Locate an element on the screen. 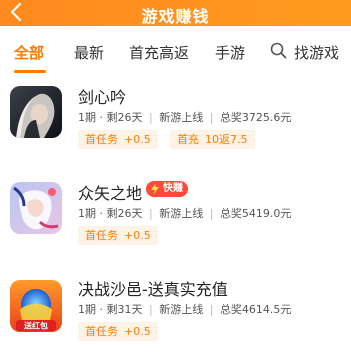 Image resolution: width=351 pixels, height=353 pixels. category-tabs: 全部 最新 首充高返 手游 找游戏 is located at coordinates (175, 51).